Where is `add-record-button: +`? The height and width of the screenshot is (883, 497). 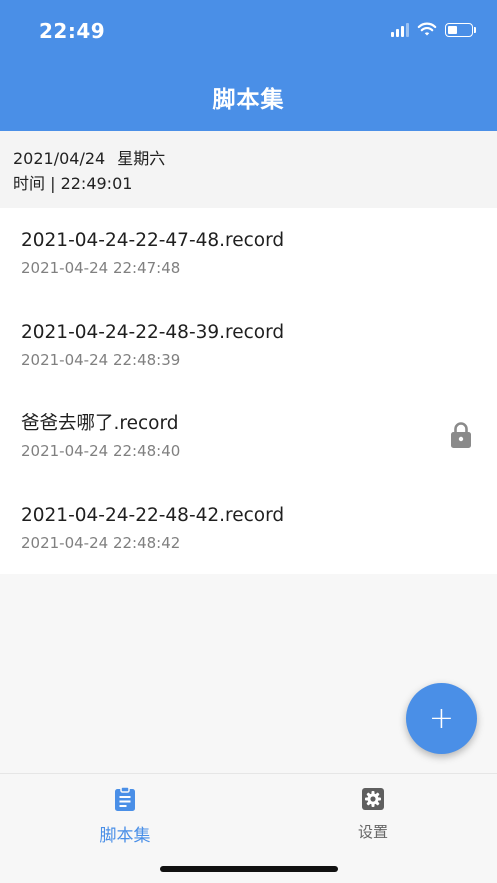
add-record-button: + is located at coordinates (441, 718).